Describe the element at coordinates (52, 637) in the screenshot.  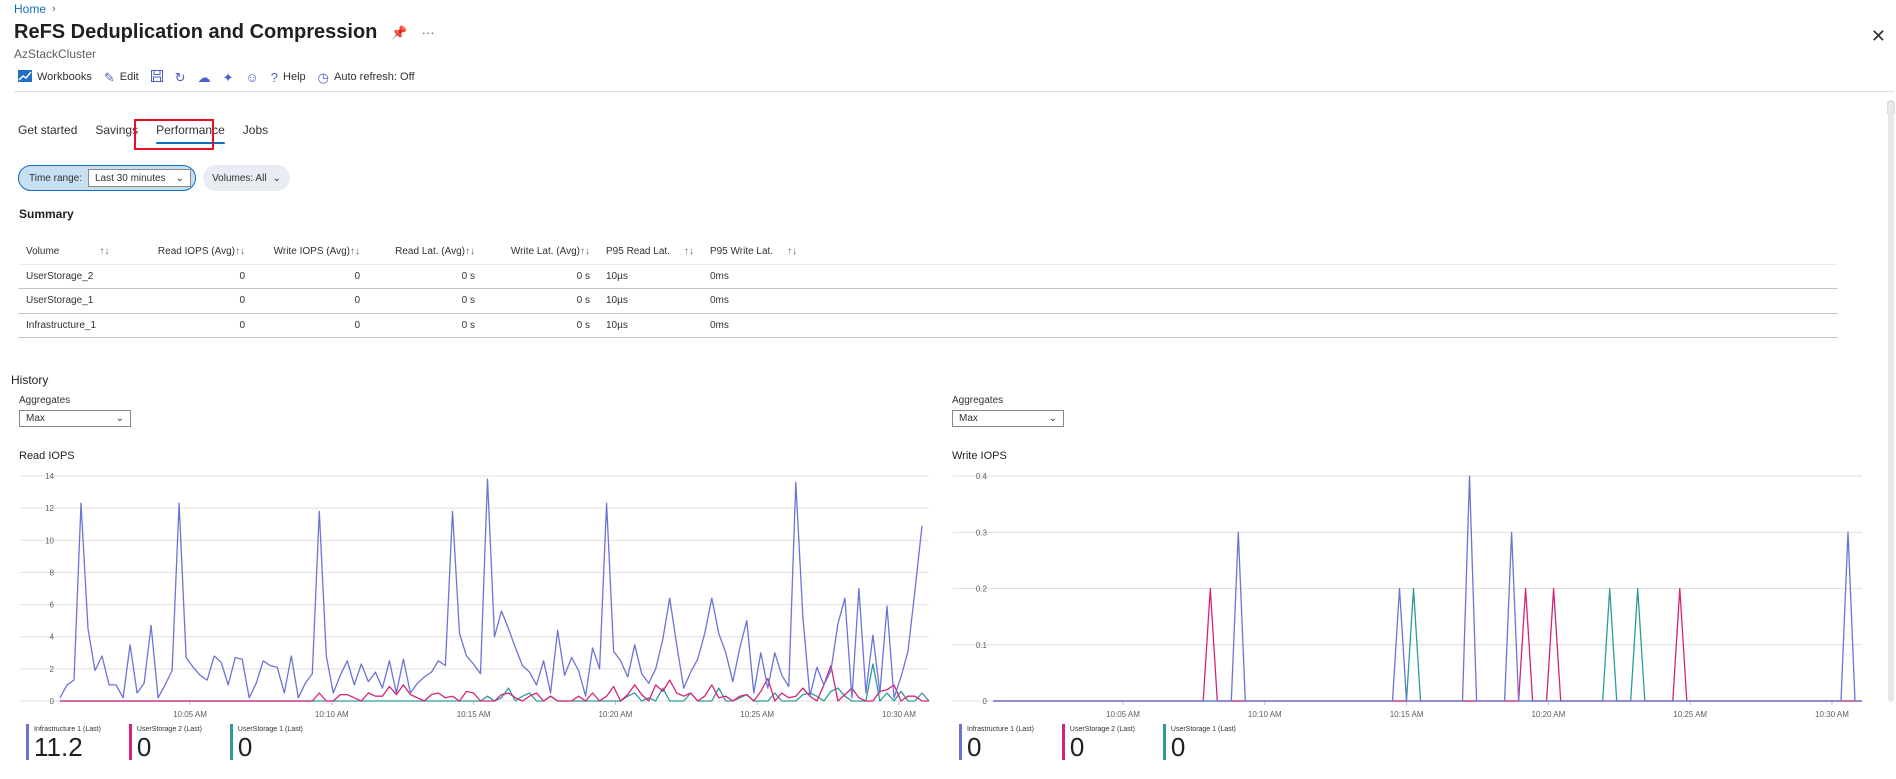
I see `y-tick-label: 4` at that location.